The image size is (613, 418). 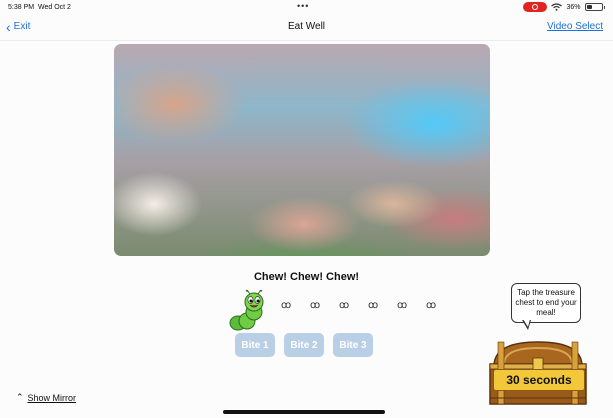 I want to click on bite-1-button: Bite 1, so click(x=255, y=345).